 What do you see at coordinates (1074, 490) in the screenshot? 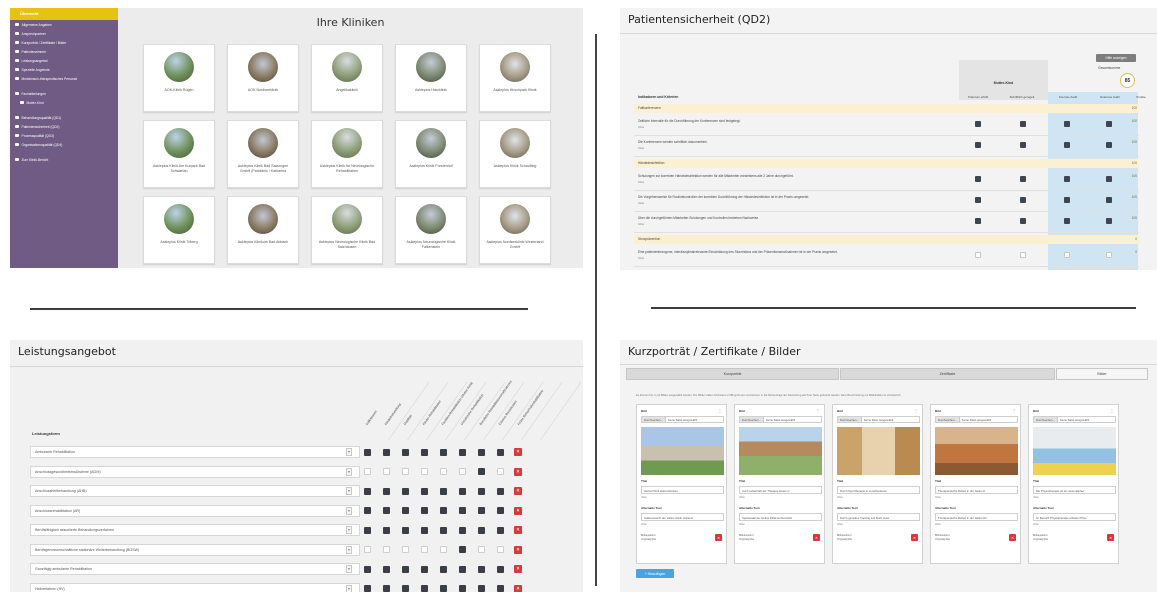
I see `title-input: Die Physiotherapie ist ein wesentlicher` at bounding box center [1074, 490].